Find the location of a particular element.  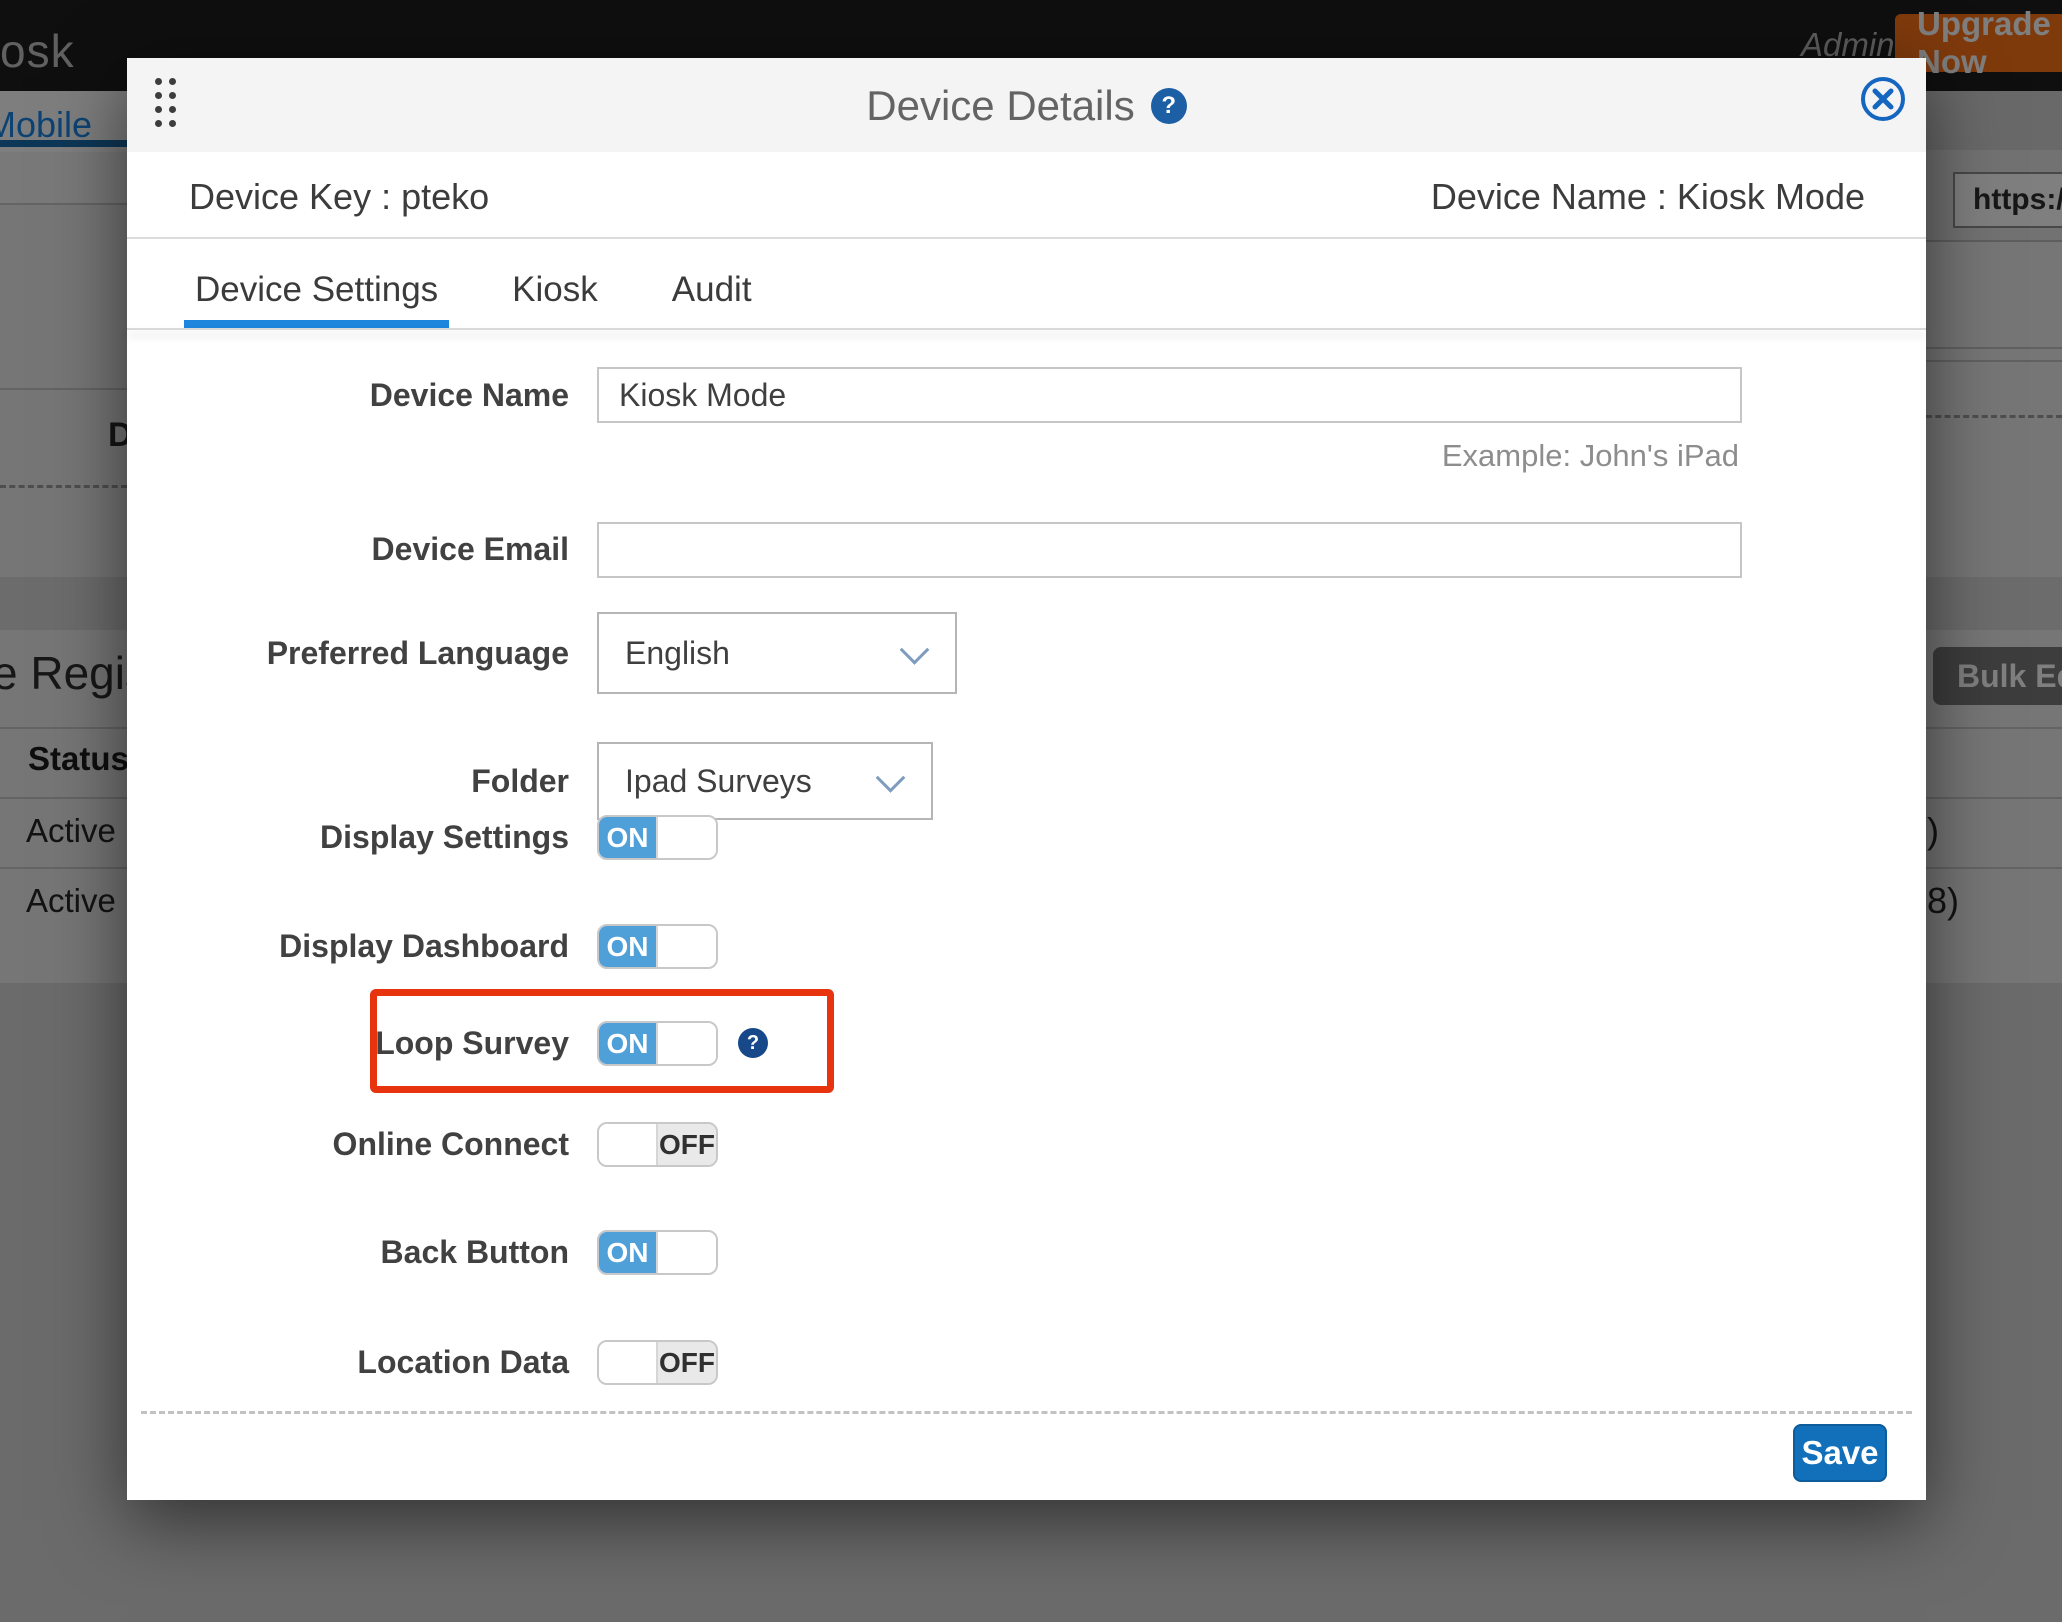

modal-title-row: Device Details ? is located at coordinates (1026, 106).